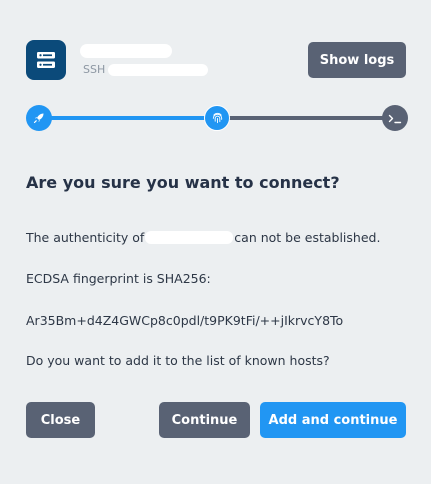 The image size is (431, 484). Describe the element at coordinates (305, 118) in the screenshot. I see `stepper-progress-pending` at that location.